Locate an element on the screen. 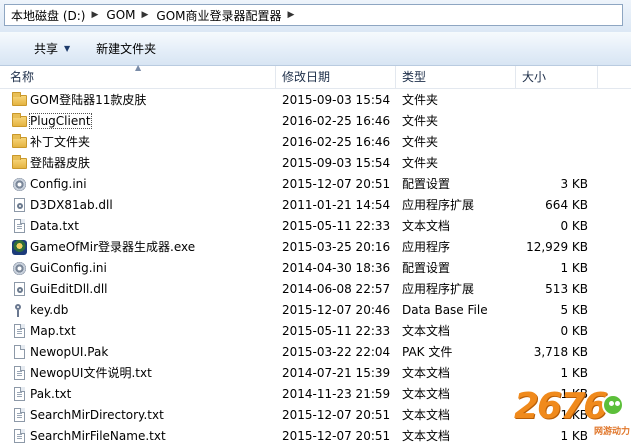  file-size: 5 KB is located at coordinates (574, 310).